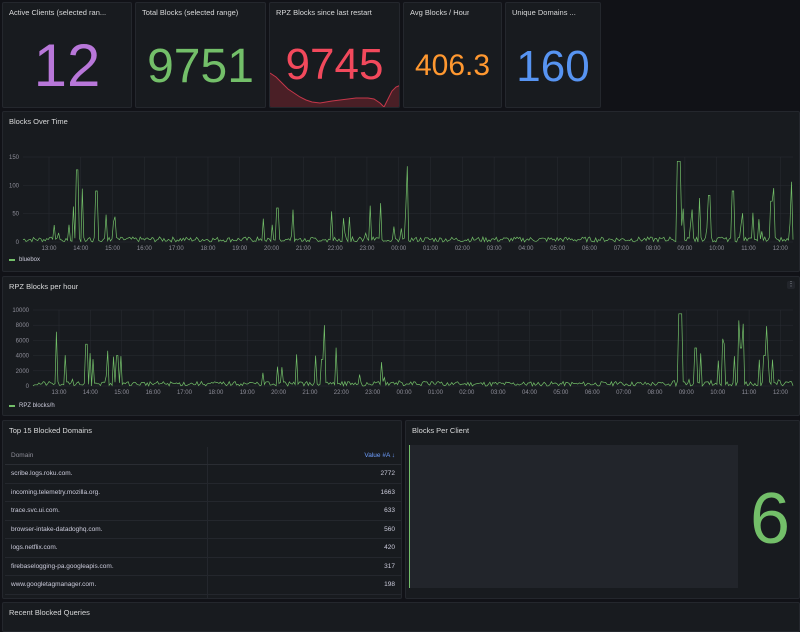  Describe the element at coordinates (342, 393) in the screenshot. I see `x-tick-label: 22:00` at that location.